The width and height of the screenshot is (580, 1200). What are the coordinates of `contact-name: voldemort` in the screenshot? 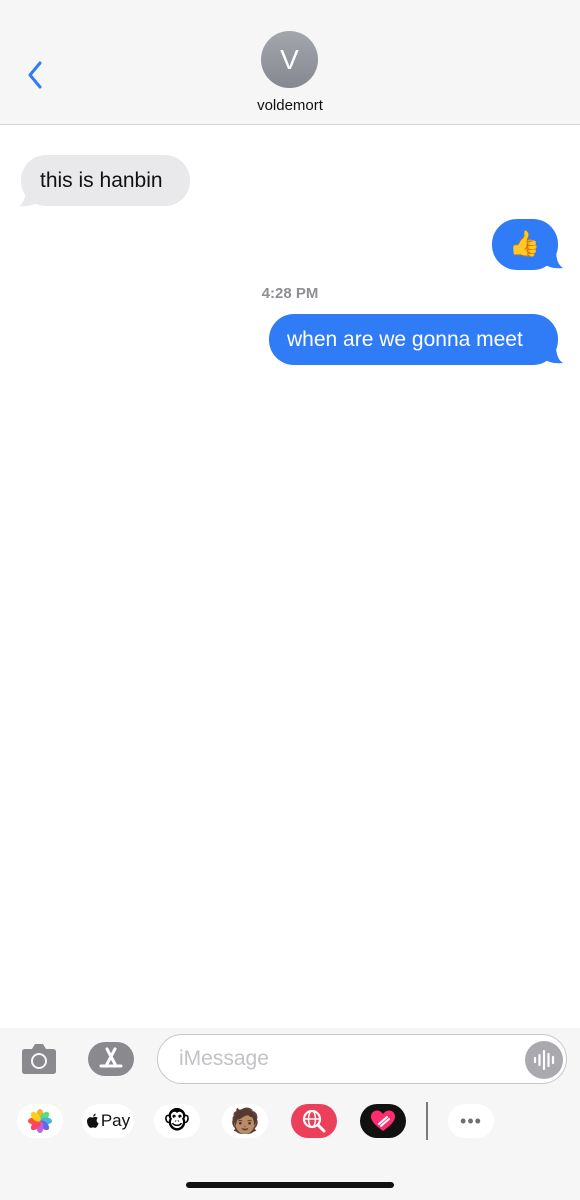 It's located at (290, 105).